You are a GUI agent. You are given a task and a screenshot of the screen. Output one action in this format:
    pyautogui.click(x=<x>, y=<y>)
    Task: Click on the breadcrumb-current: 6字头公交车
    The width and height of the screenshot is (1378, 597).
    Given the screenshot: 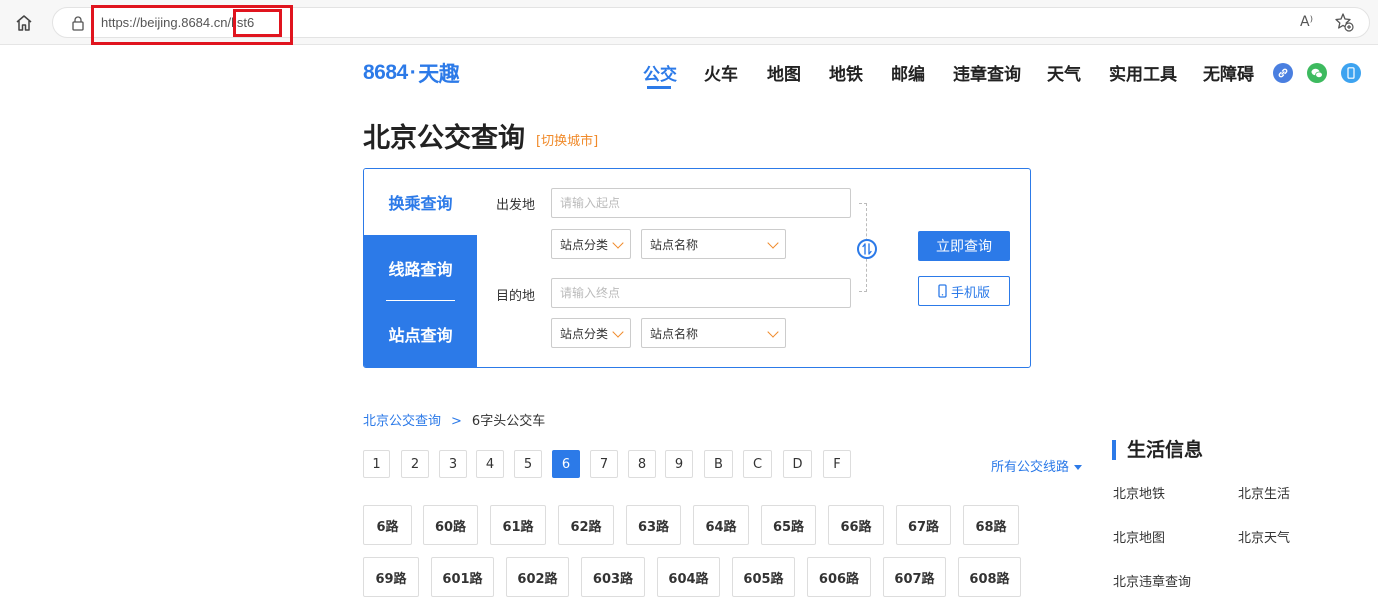 What is the action you would take?
    pyautogui.click(x=508, y=421)
    